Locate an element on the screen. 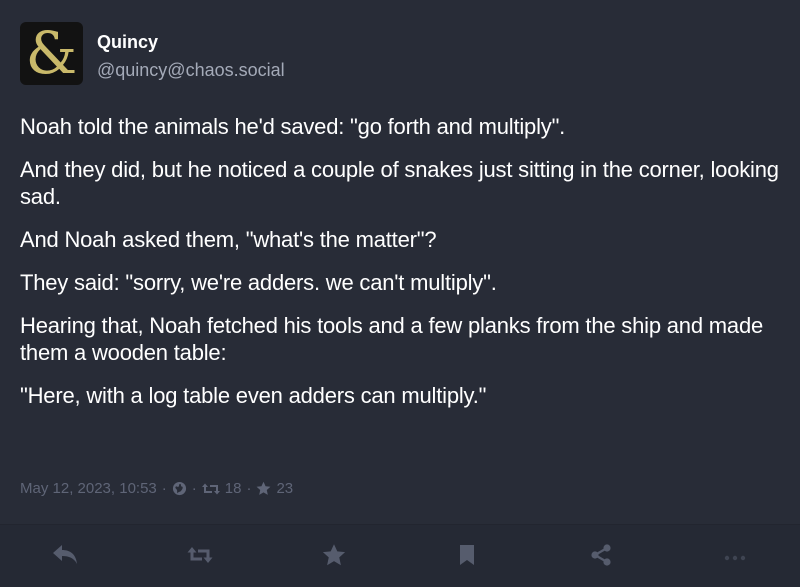 This screenshot has width=800, height=587. boost-count: 18 is located at coordinates (233, 488).